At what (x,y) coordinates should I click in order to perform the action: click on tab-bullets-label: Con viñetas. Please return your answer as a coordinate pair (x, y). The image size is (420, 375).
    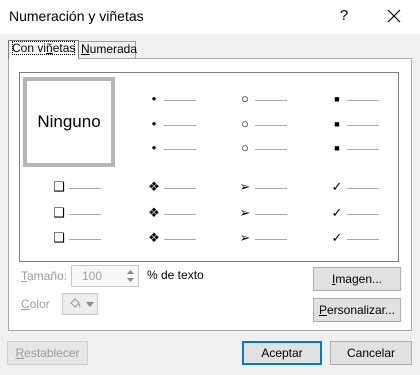
    Looking at the image, I should click on (44, 48).